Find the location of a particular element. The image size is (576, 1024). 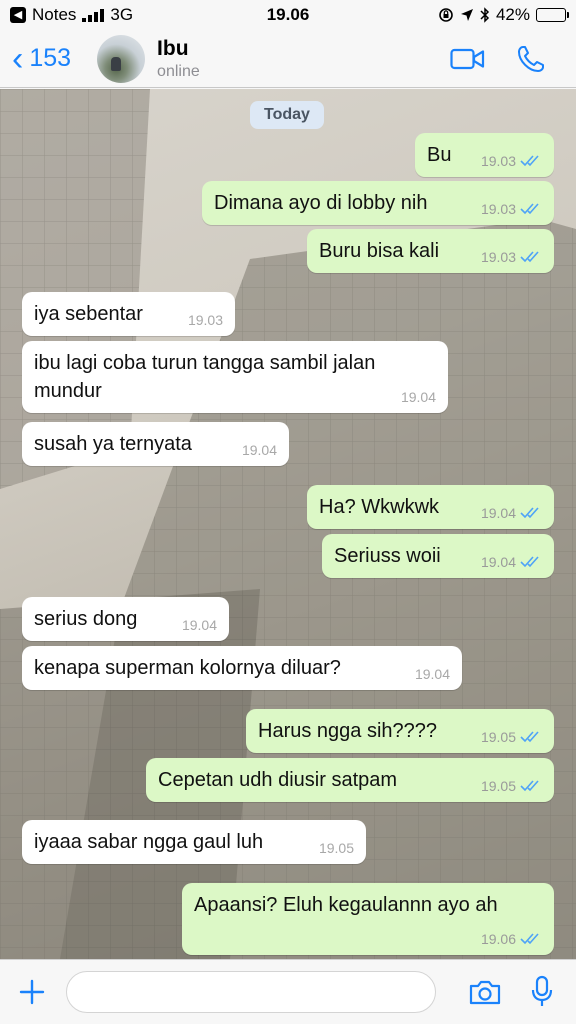

header-actions is located at coordinates (507, 59).